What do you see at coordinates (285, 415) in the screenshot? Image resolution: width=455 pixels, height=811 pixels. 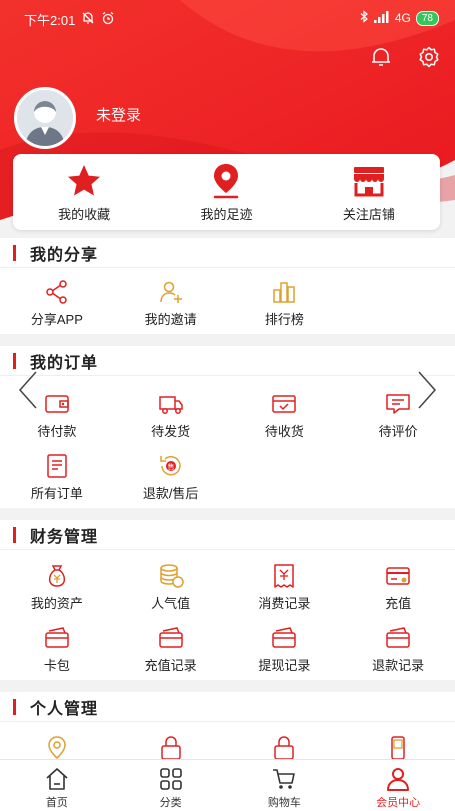 I see `pending-receipt-button: 待收货` at bounding box center [285, 415].